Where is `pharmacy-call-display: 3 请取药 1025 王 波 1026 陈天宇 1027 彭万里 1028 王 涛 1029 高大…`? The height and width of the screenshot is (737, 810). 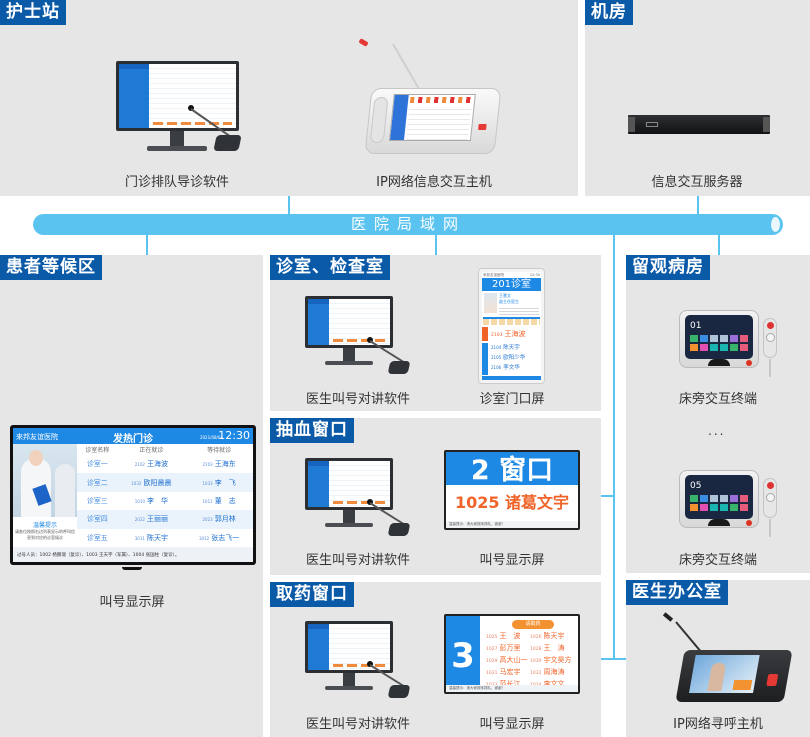 pharmacy-call-display: 3 请取药 1025 王 波 1026 陈天宇 1027 彭万里 1028 王 涛 1029 高大… is located at coordinates (512, 654).